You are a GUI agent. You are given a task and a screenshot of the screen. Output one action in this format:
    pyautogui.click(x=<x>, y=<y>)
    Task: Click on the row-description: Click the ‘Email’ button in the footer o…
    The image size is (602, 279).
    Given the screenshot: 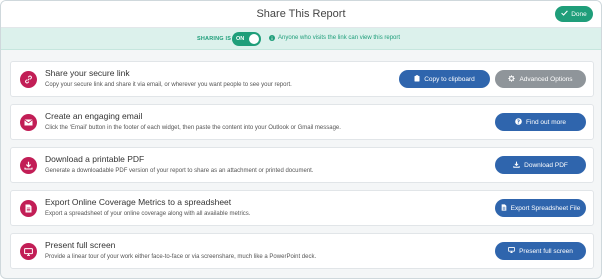 What is the action you would take?
    pyautogui.click(x=193, y=128)
    